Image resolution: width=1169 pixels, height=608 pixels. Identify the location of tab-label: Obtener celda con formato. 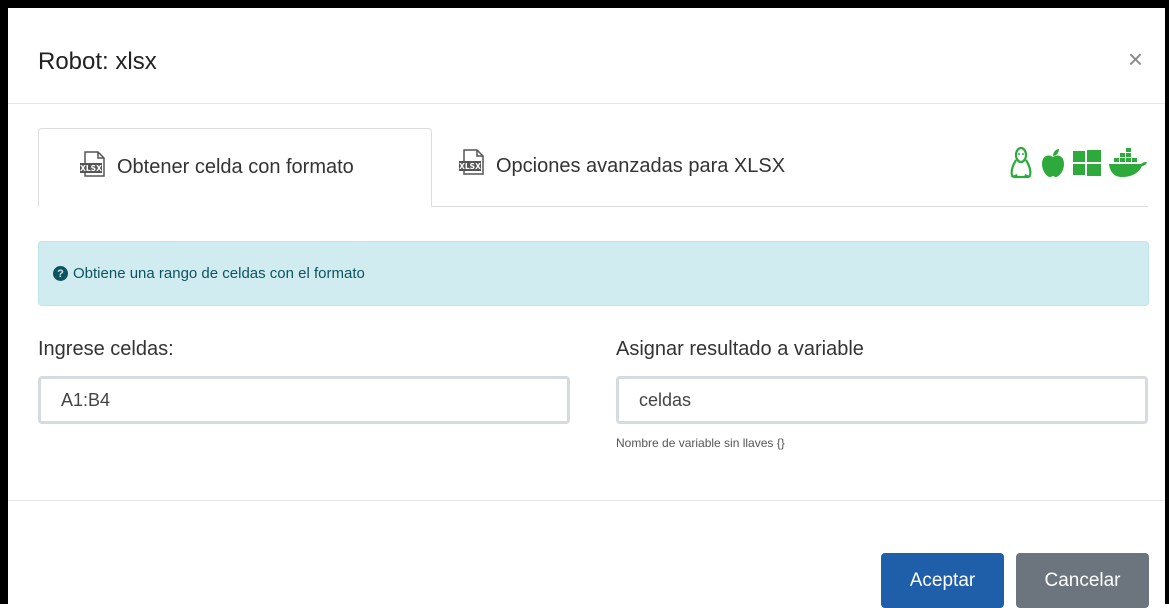
(235, 167).